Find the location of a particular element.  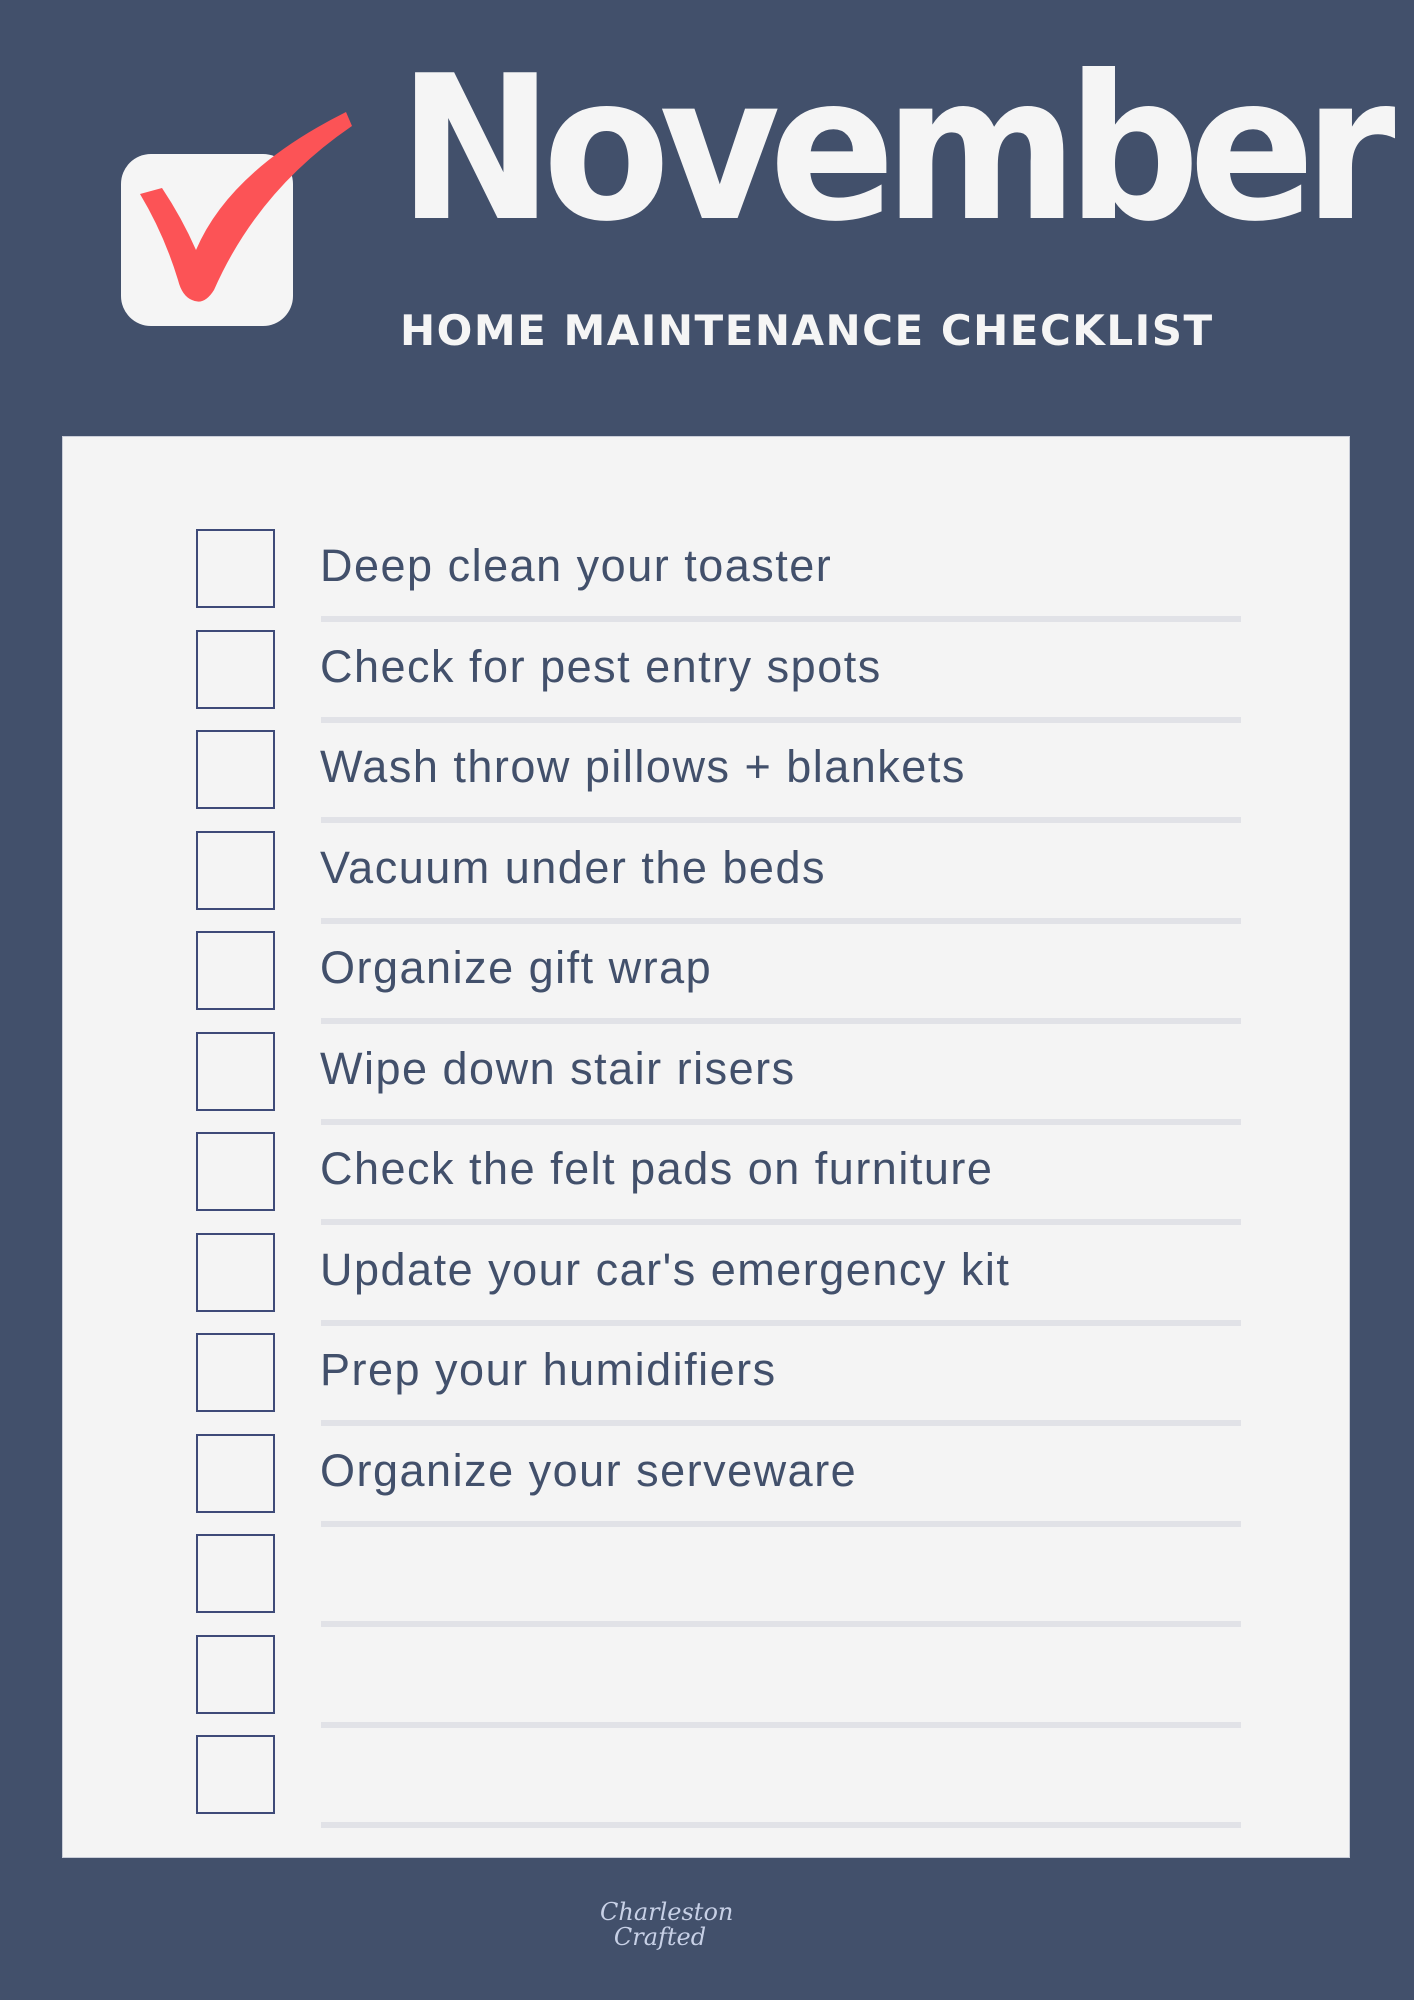

checklist-item: Wipe down stair risers is located at coordinates (706, 1081).